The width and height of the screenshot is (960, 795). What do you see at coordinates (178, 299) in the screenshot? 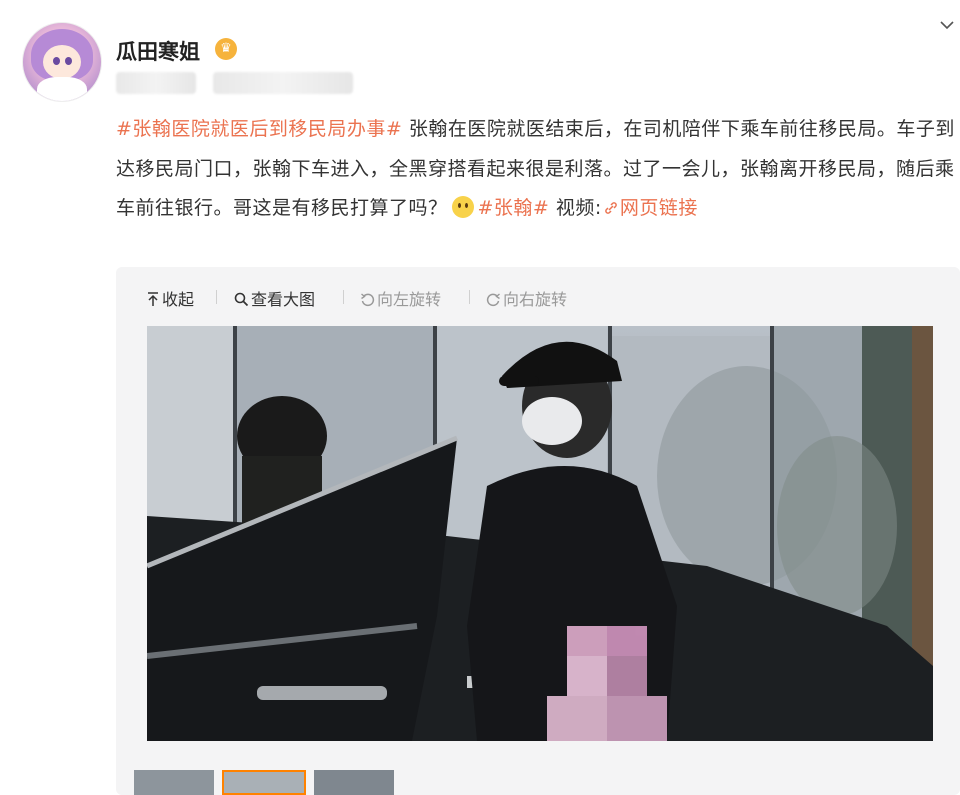
I see `collapse-label: 收起` at bounding box center [178, 299].